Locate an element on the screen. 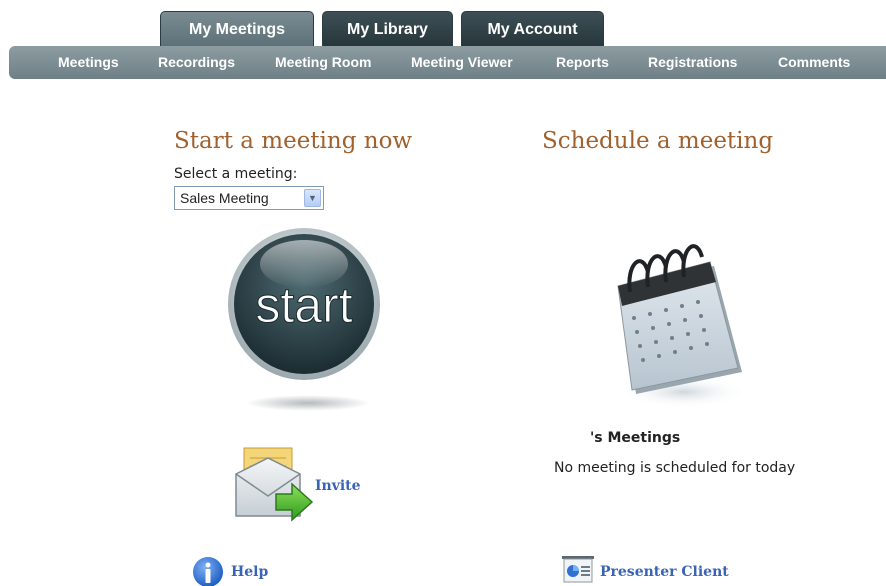  subnav-meeting-room: Meeting Room is located at coordinates (323, 62).